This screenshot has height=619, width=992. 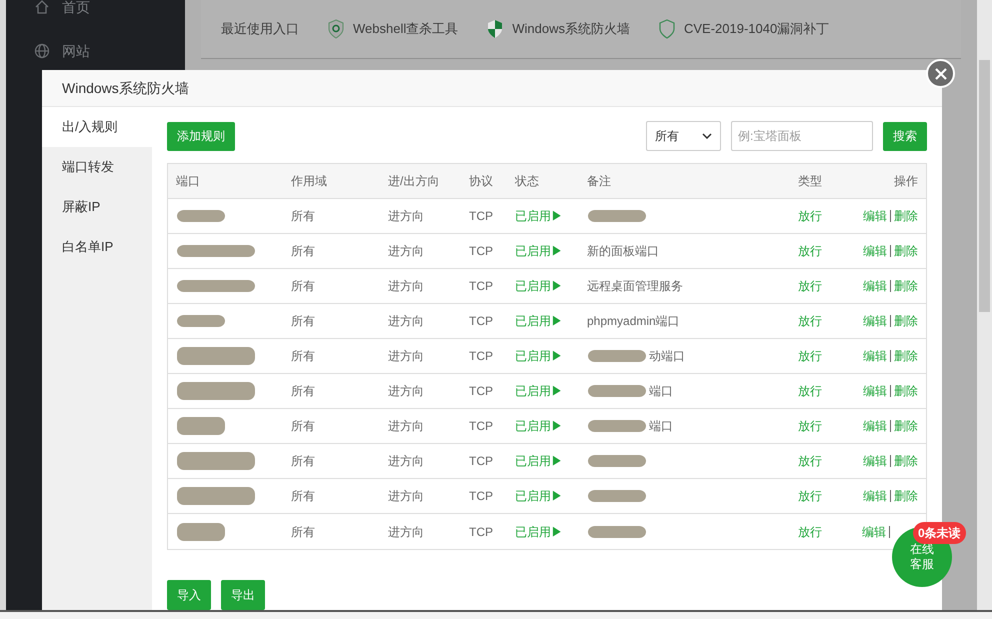 I want to click on filter-select: 所有, so click(x=683, y=136).